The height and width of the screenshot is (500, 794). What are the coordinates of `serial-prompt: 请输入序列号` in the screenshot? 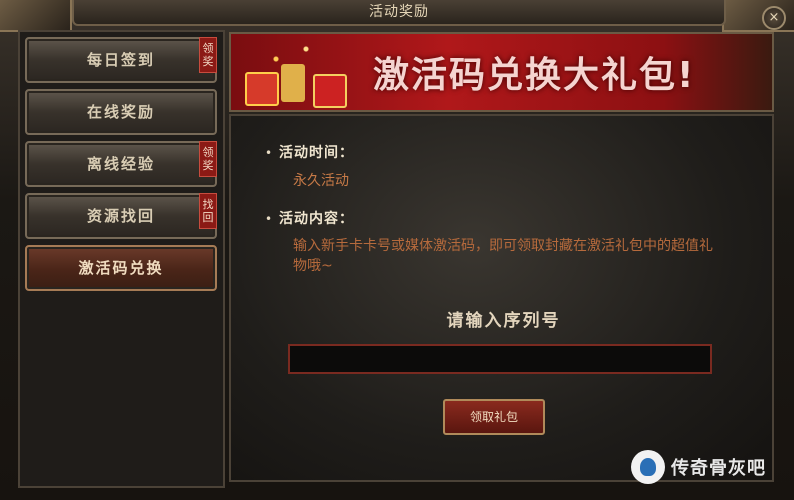 It's located at (503, 321).